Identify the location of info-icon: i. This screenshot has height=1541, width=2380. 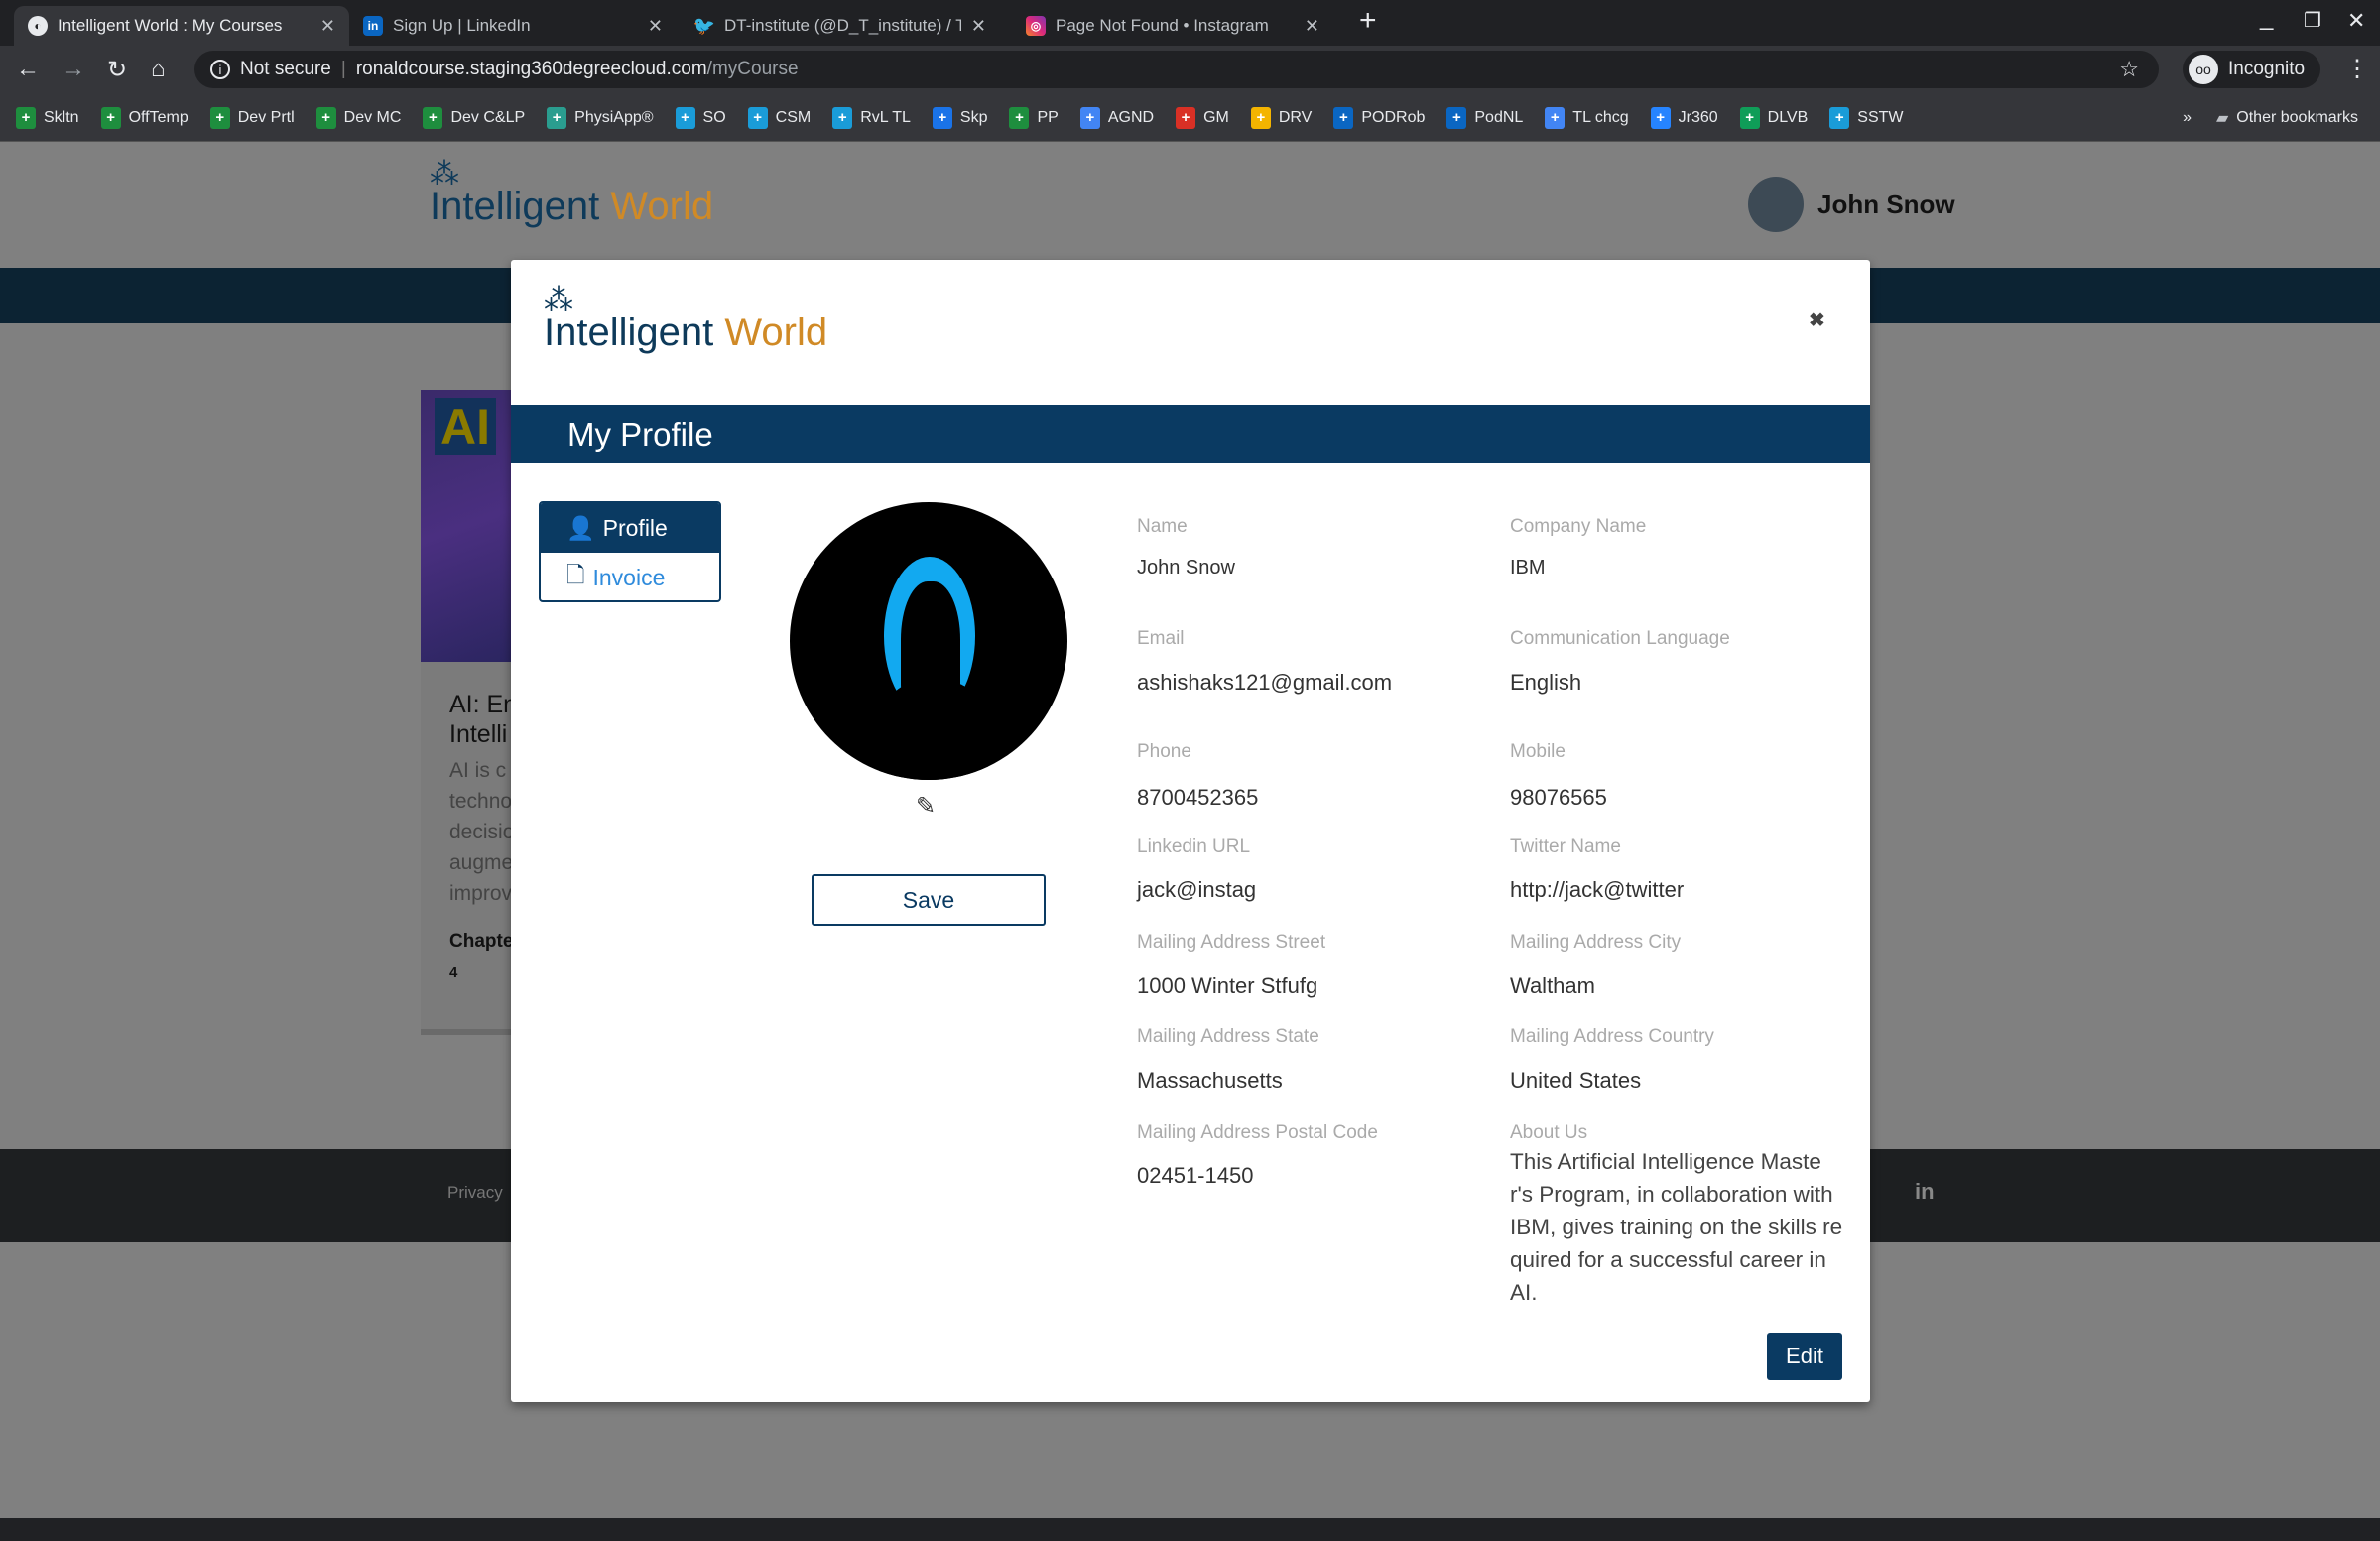
(220, 69).